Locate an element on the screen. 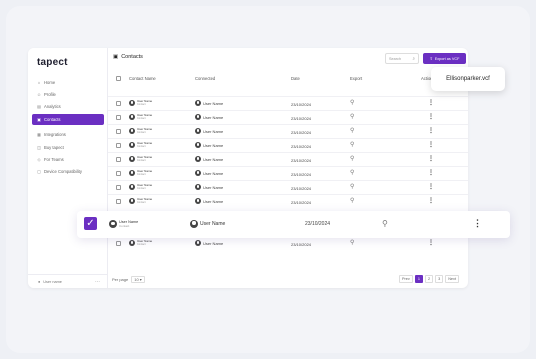 The height and width of the screenshot is (359, 536). search-input: Search ⌕ is located at coordinates (402, 58).